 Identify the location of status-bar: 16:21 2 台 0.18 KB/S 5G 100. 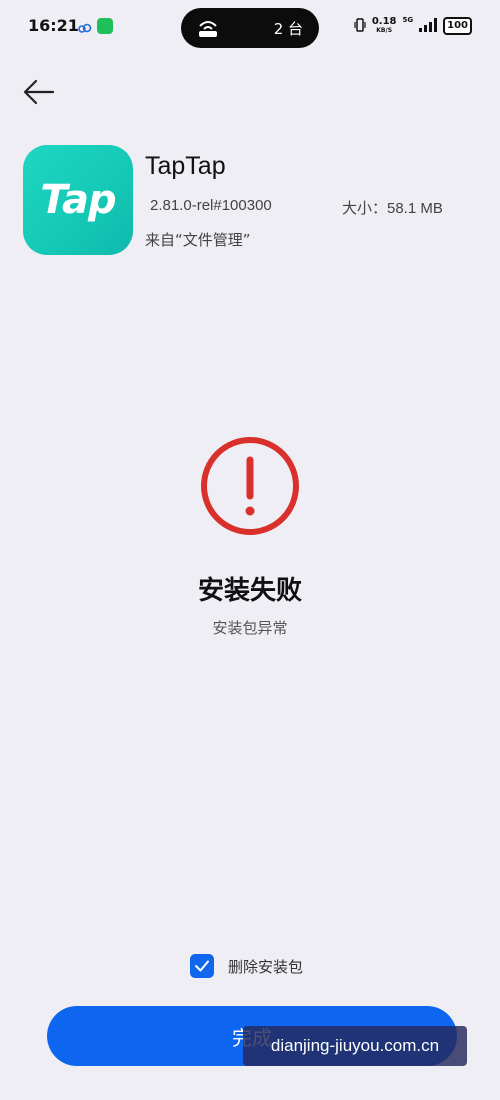
(250, 28).